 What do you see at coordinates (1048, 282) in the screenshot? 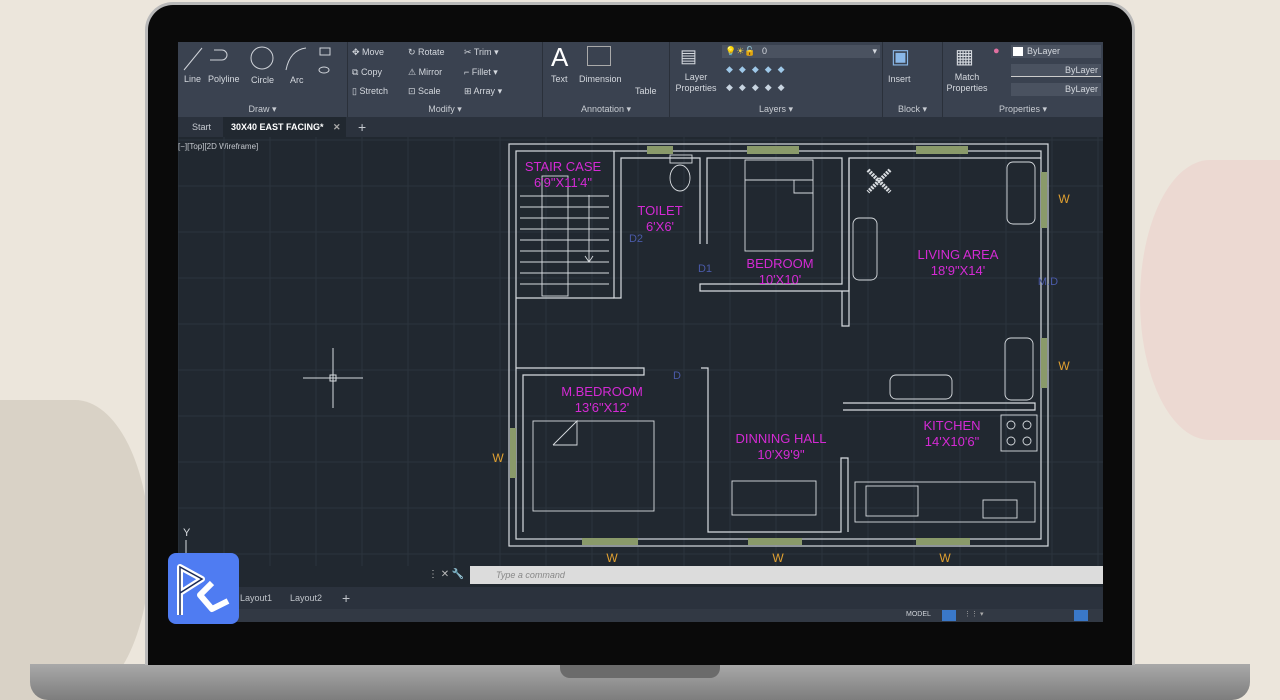
I see `door-marker: M.D` at bounding box center [1048, 282].